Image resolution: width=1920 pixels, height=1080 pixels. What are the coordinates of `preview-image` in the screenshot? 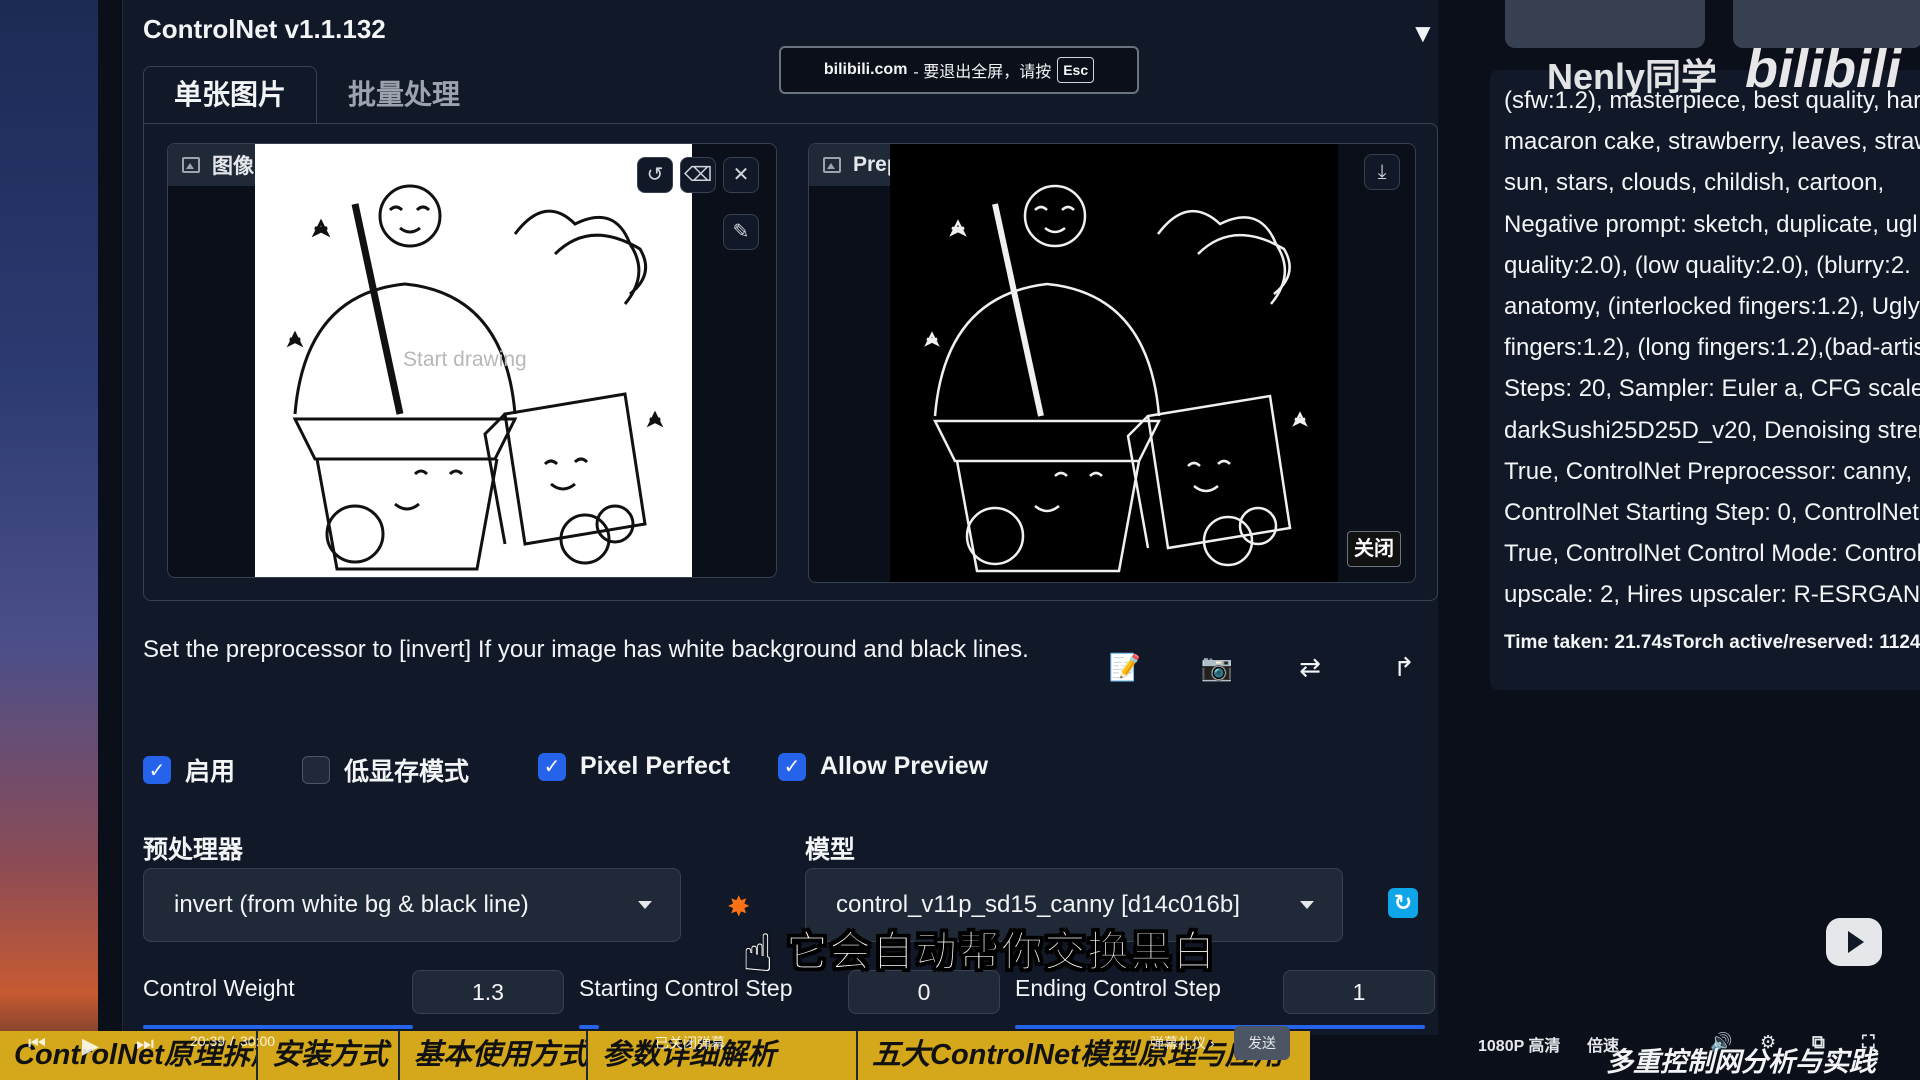 It's located at (1114, 363).